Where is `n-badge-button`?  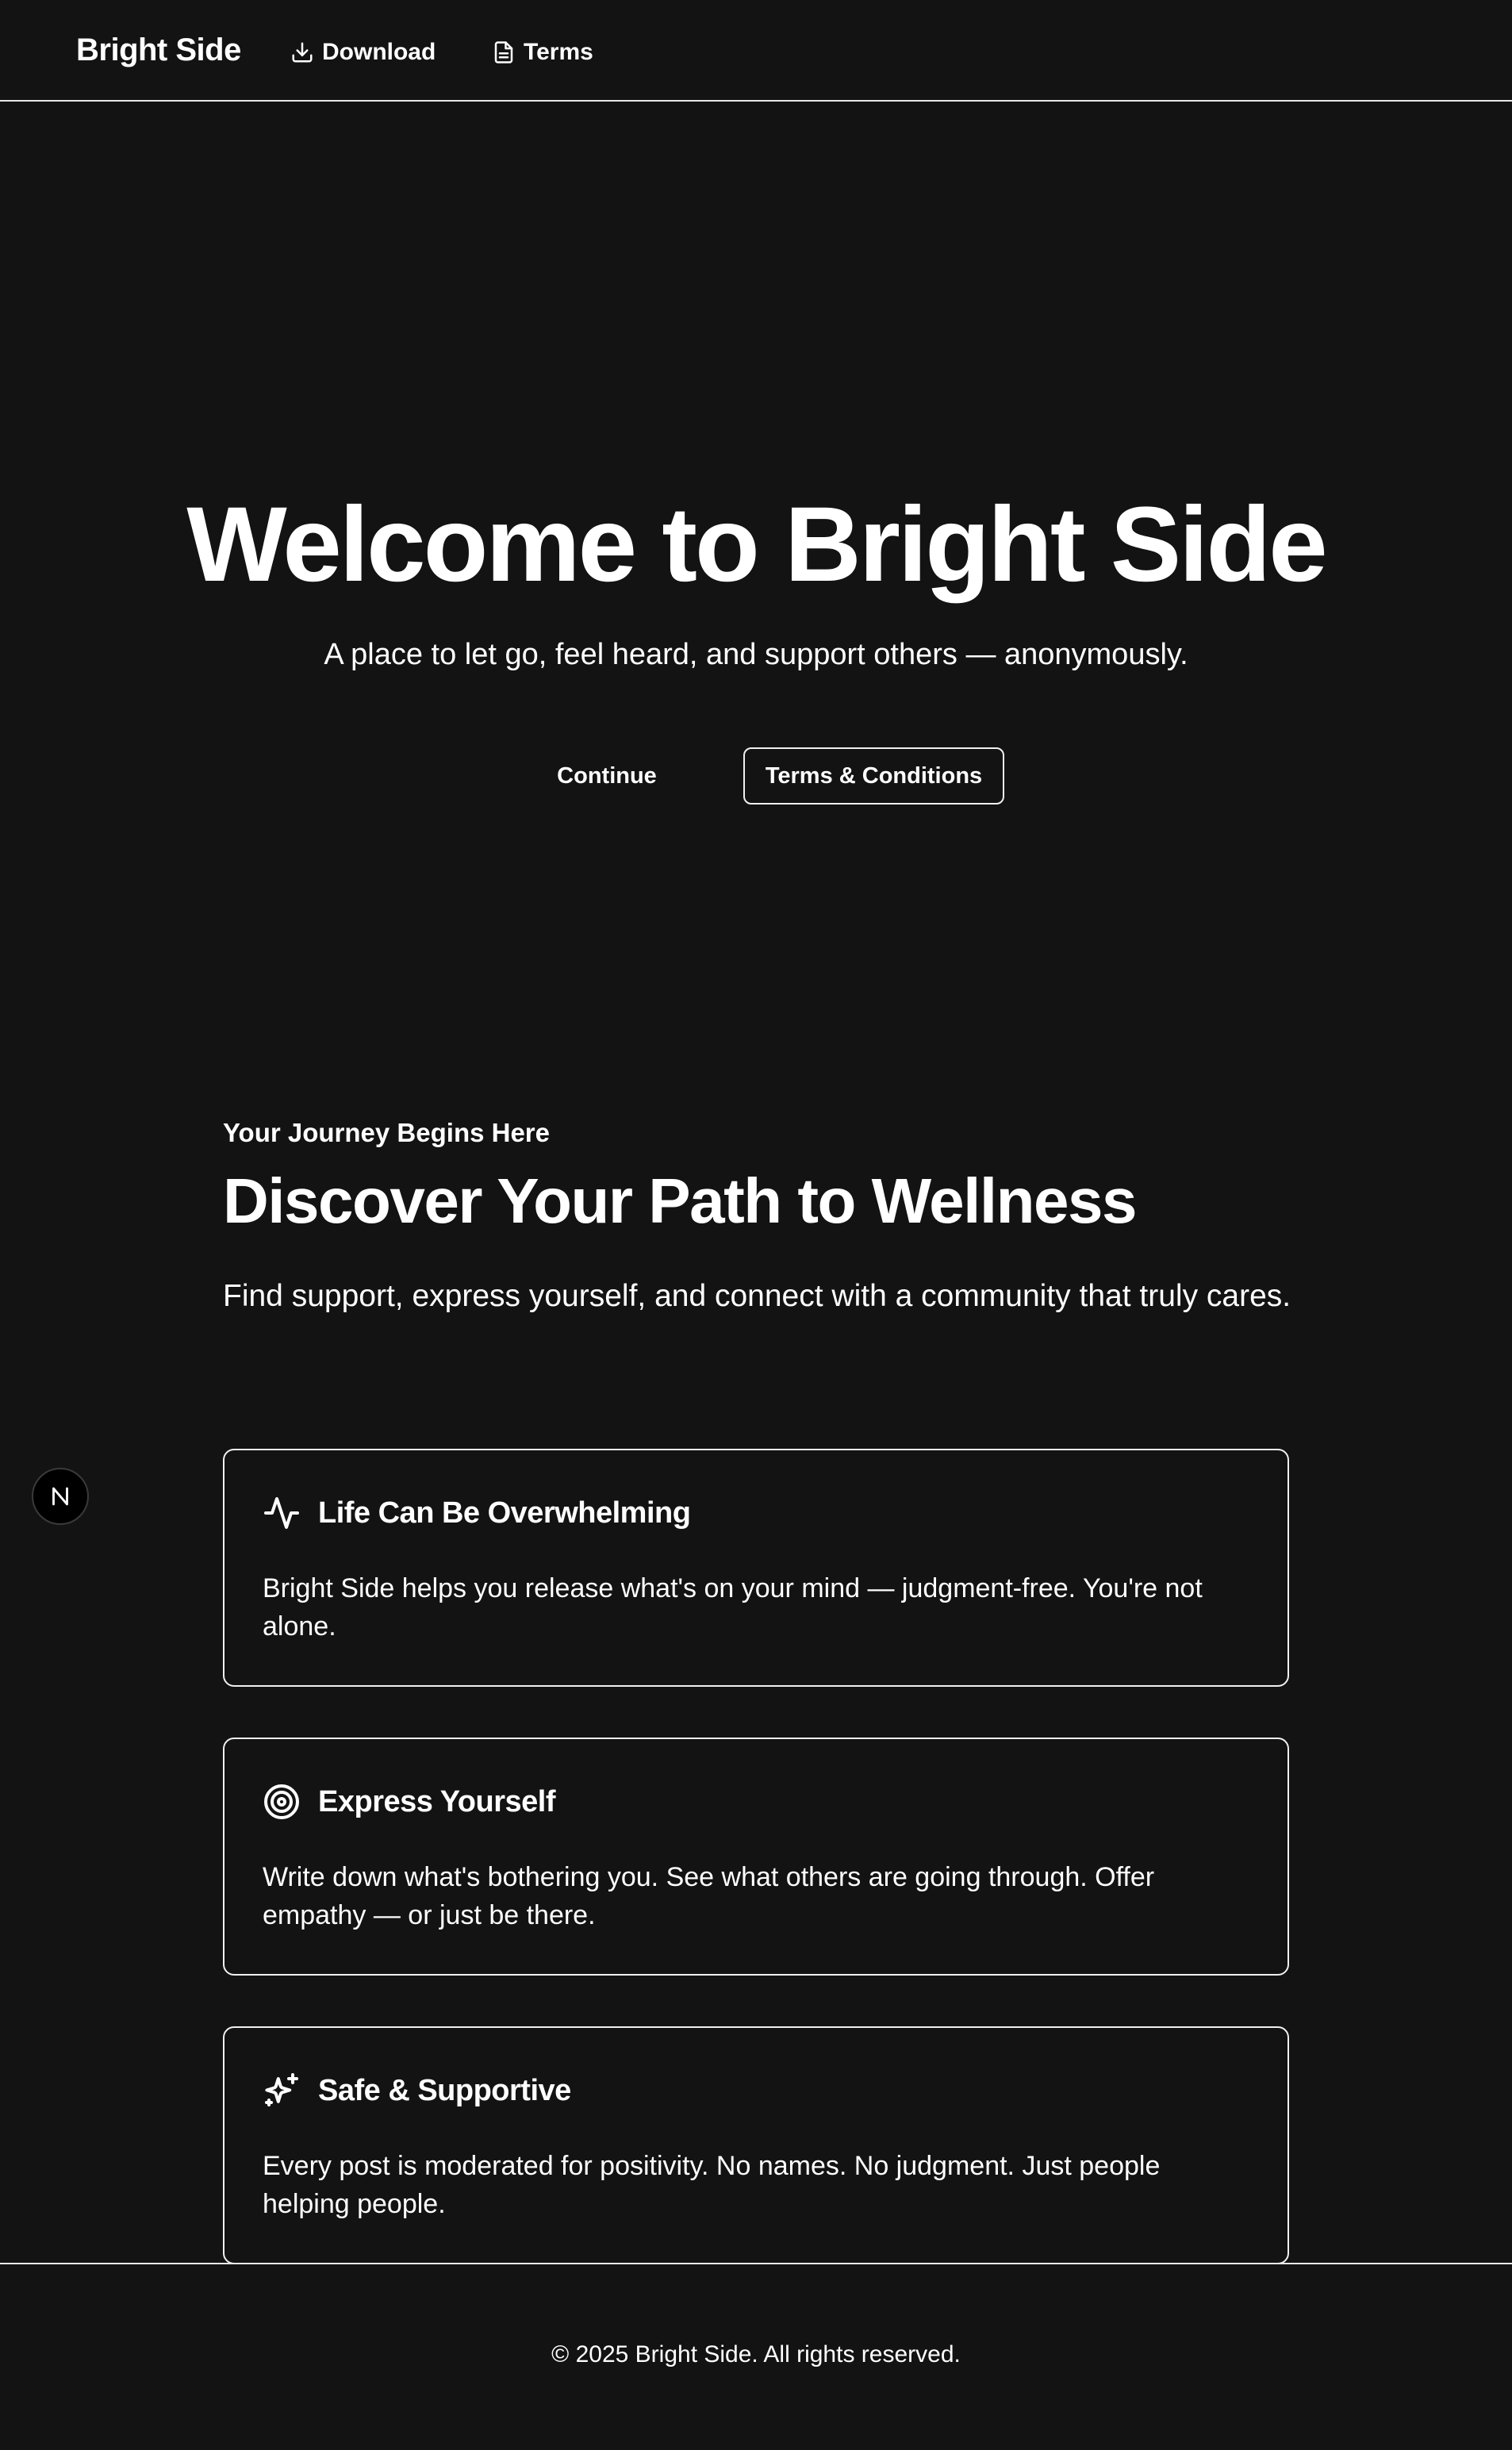
n-badge-button is located at coordinates (61, 1497).